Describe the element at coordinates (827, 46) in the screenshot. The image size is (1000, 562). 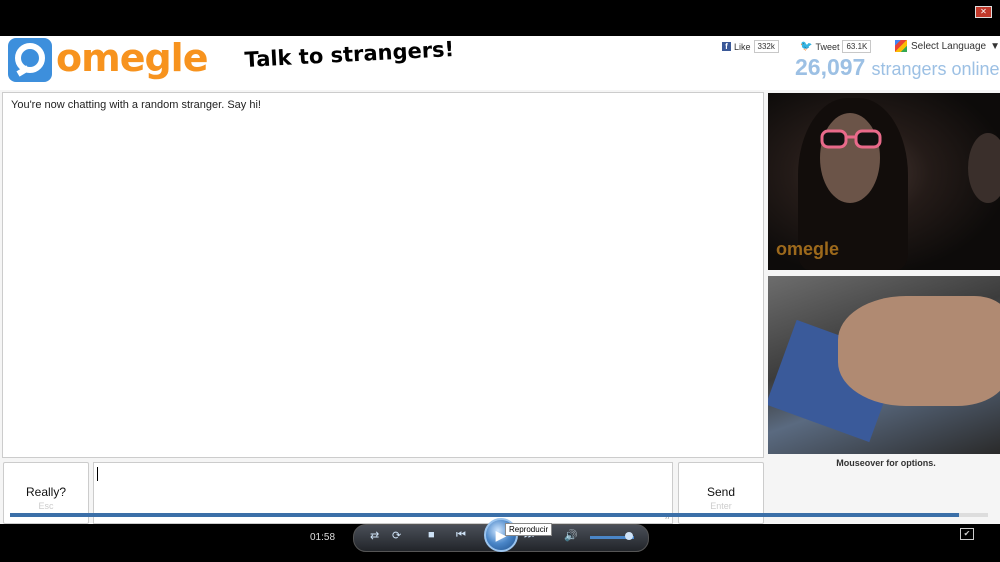
I see `tweet-label: Tweet` at that location.